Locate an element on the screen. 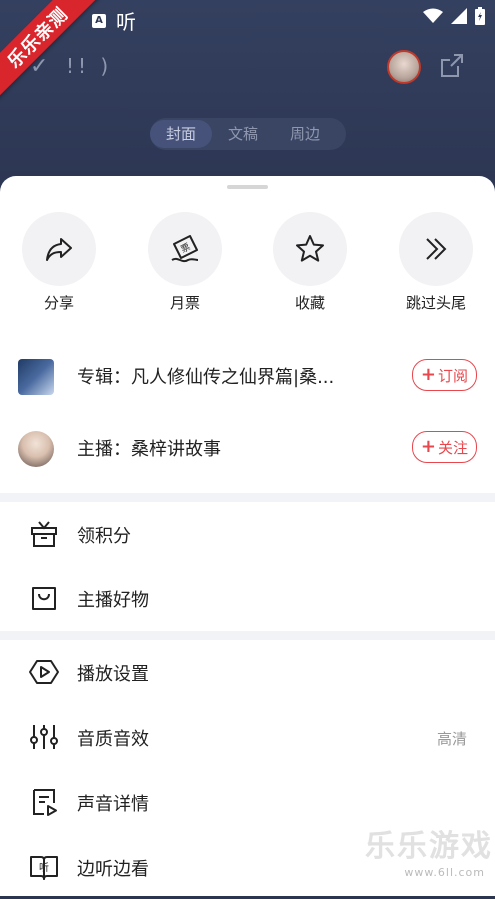 The image size is (495, 899). host-name: 主播：桑梓讲故事 is located at coordinates (149, 449).